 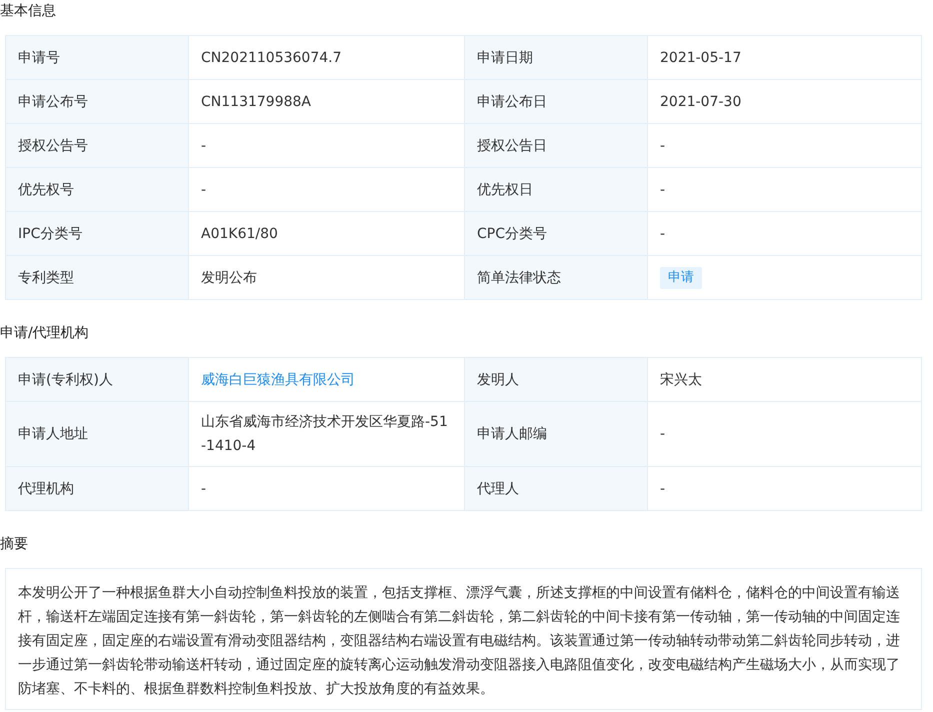 What do you see at coordinates (556, 190) in the screenshot?
I see `field-label: 优先权日` at bounding box center [556, 190].